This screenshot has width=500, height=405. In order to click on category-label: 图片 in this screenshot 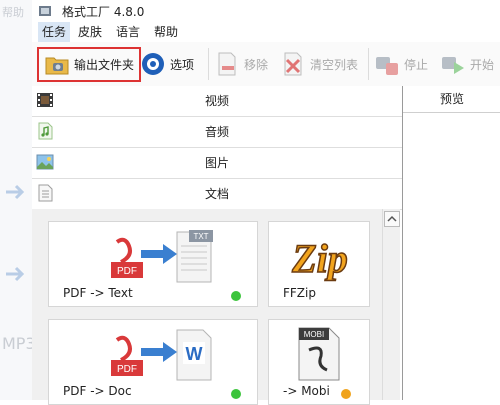, I will do `click(216, 163)`.